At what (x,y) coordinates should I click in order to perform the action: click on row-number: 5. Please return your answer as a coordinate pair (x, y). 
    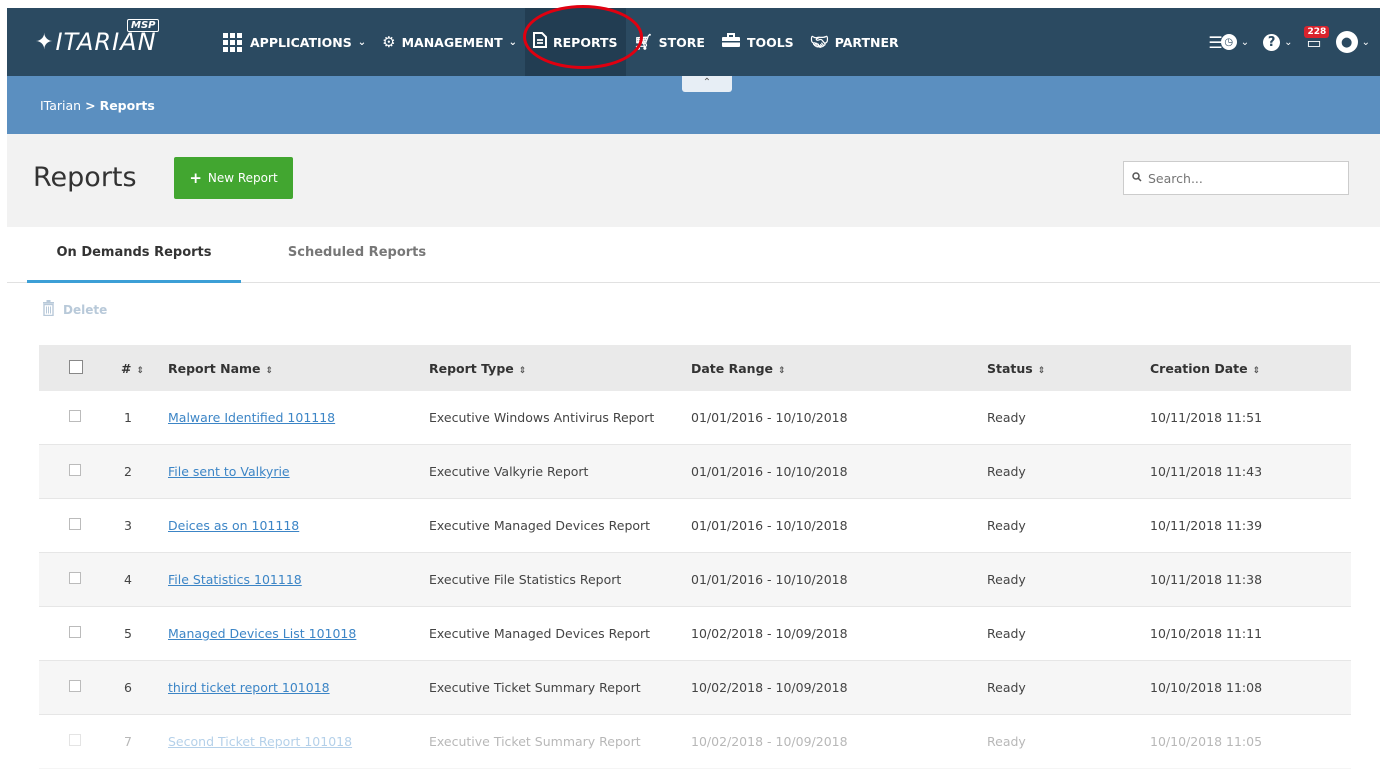
    Looking at the image, I should click on (128, 633).